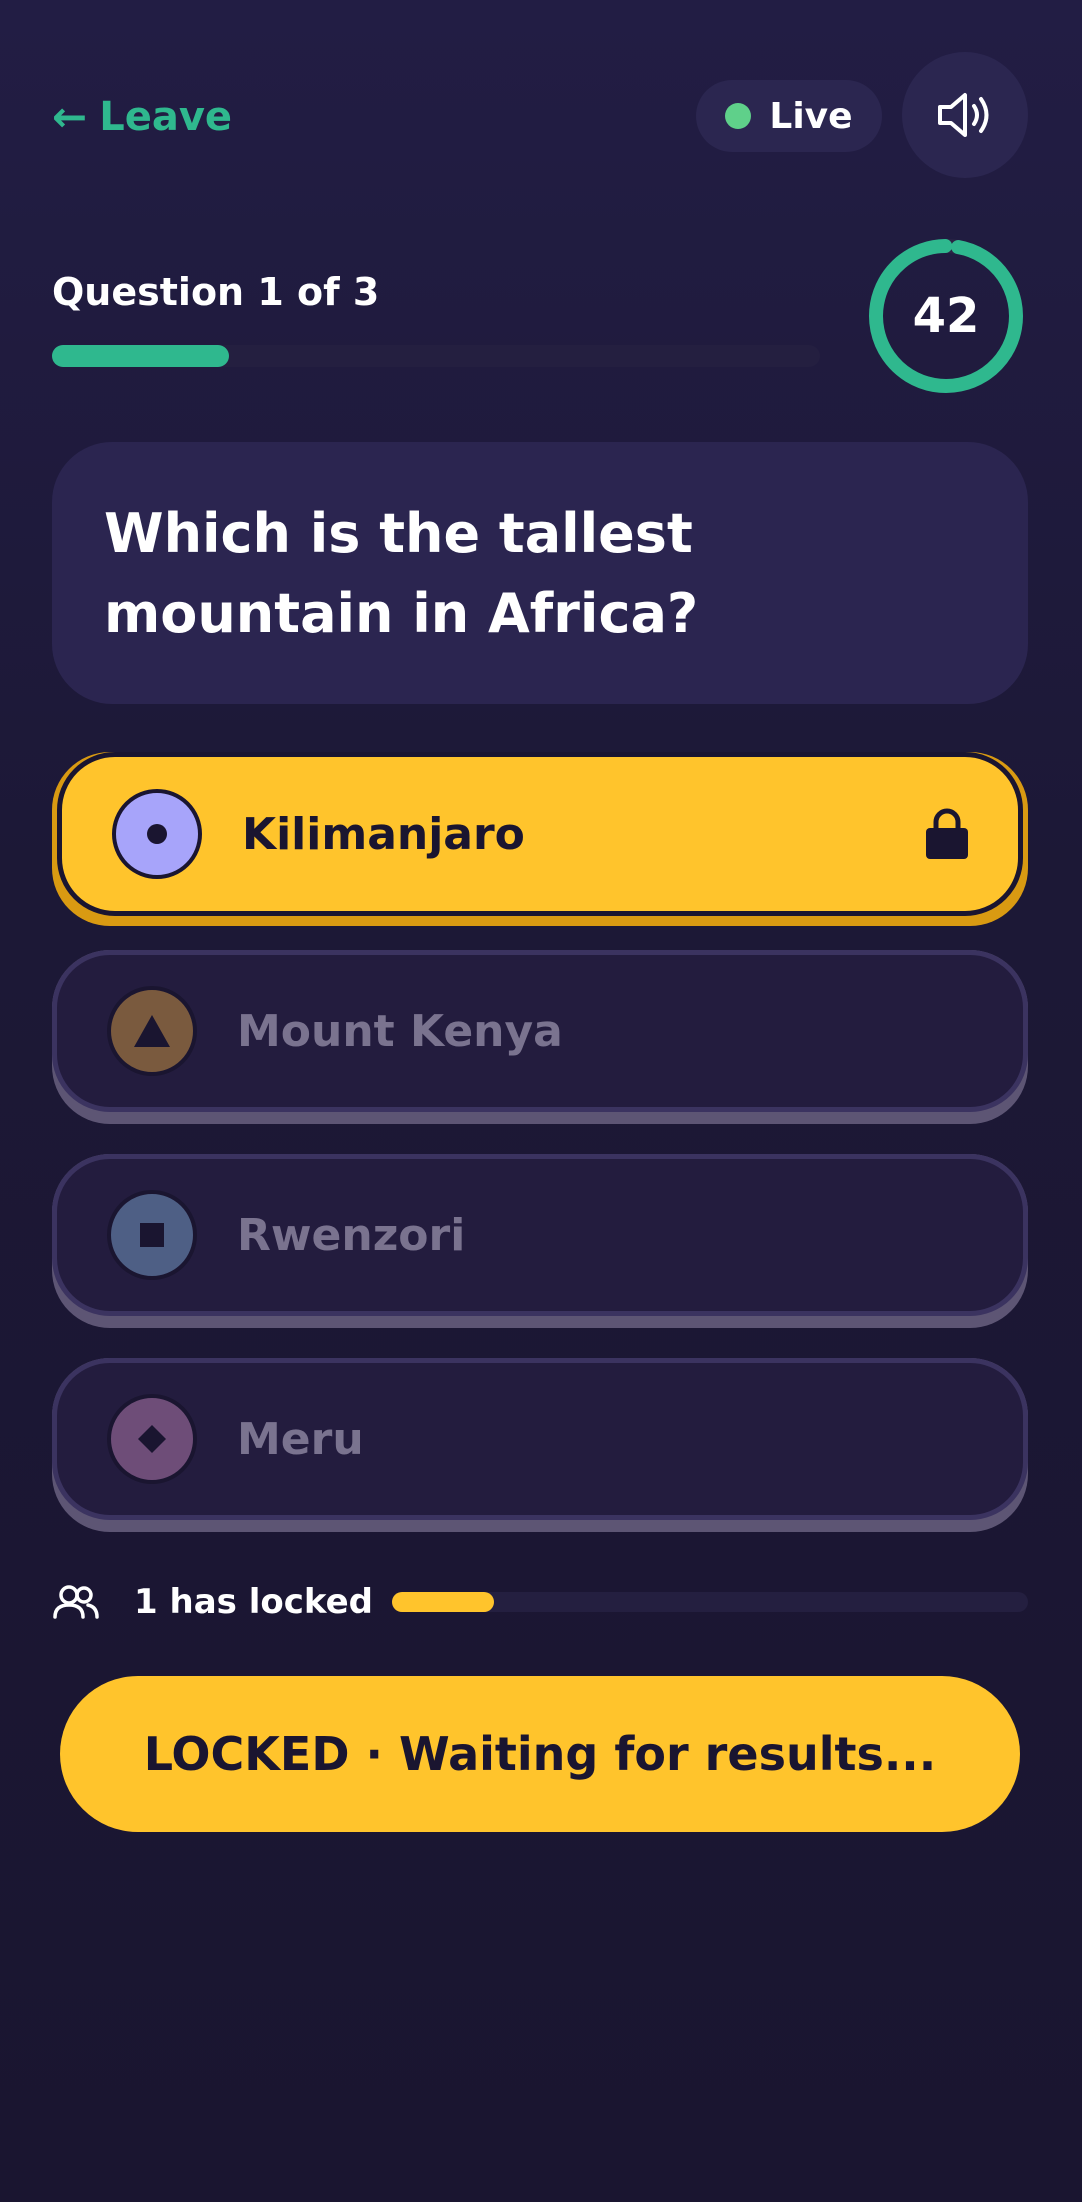  What do you see at coordinates (76, 1602) in the screenshot?
I see `users-icon` at bounding box center [76, 1602].